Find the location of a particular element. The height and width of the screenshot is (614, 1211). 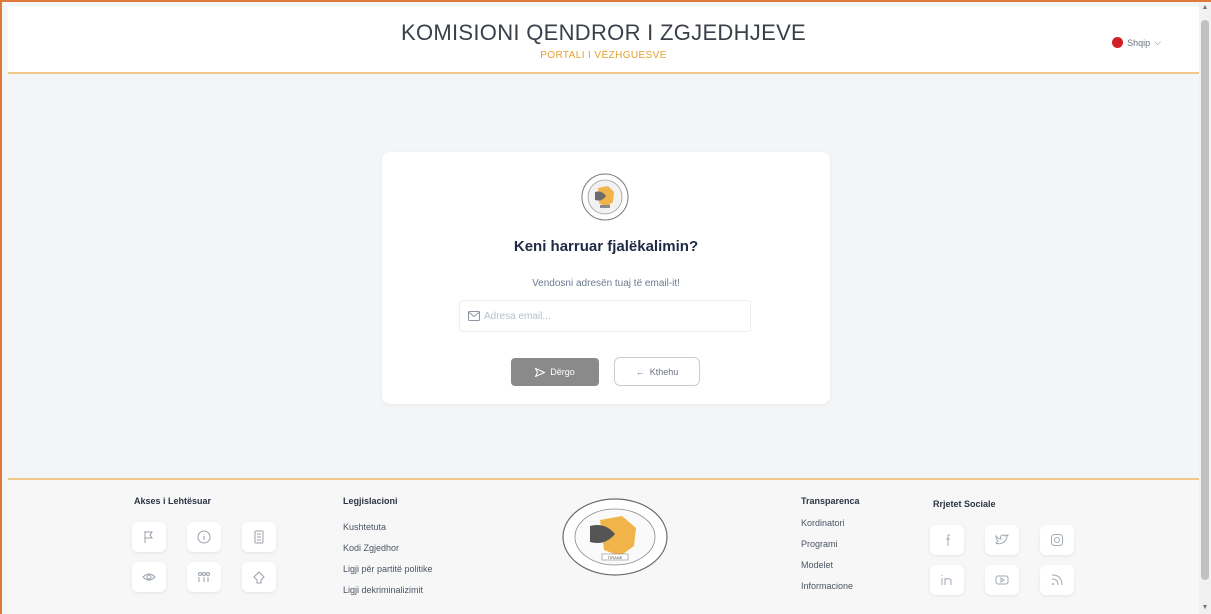

transparency-link-program: Programi is located at coordinates (819, 544).